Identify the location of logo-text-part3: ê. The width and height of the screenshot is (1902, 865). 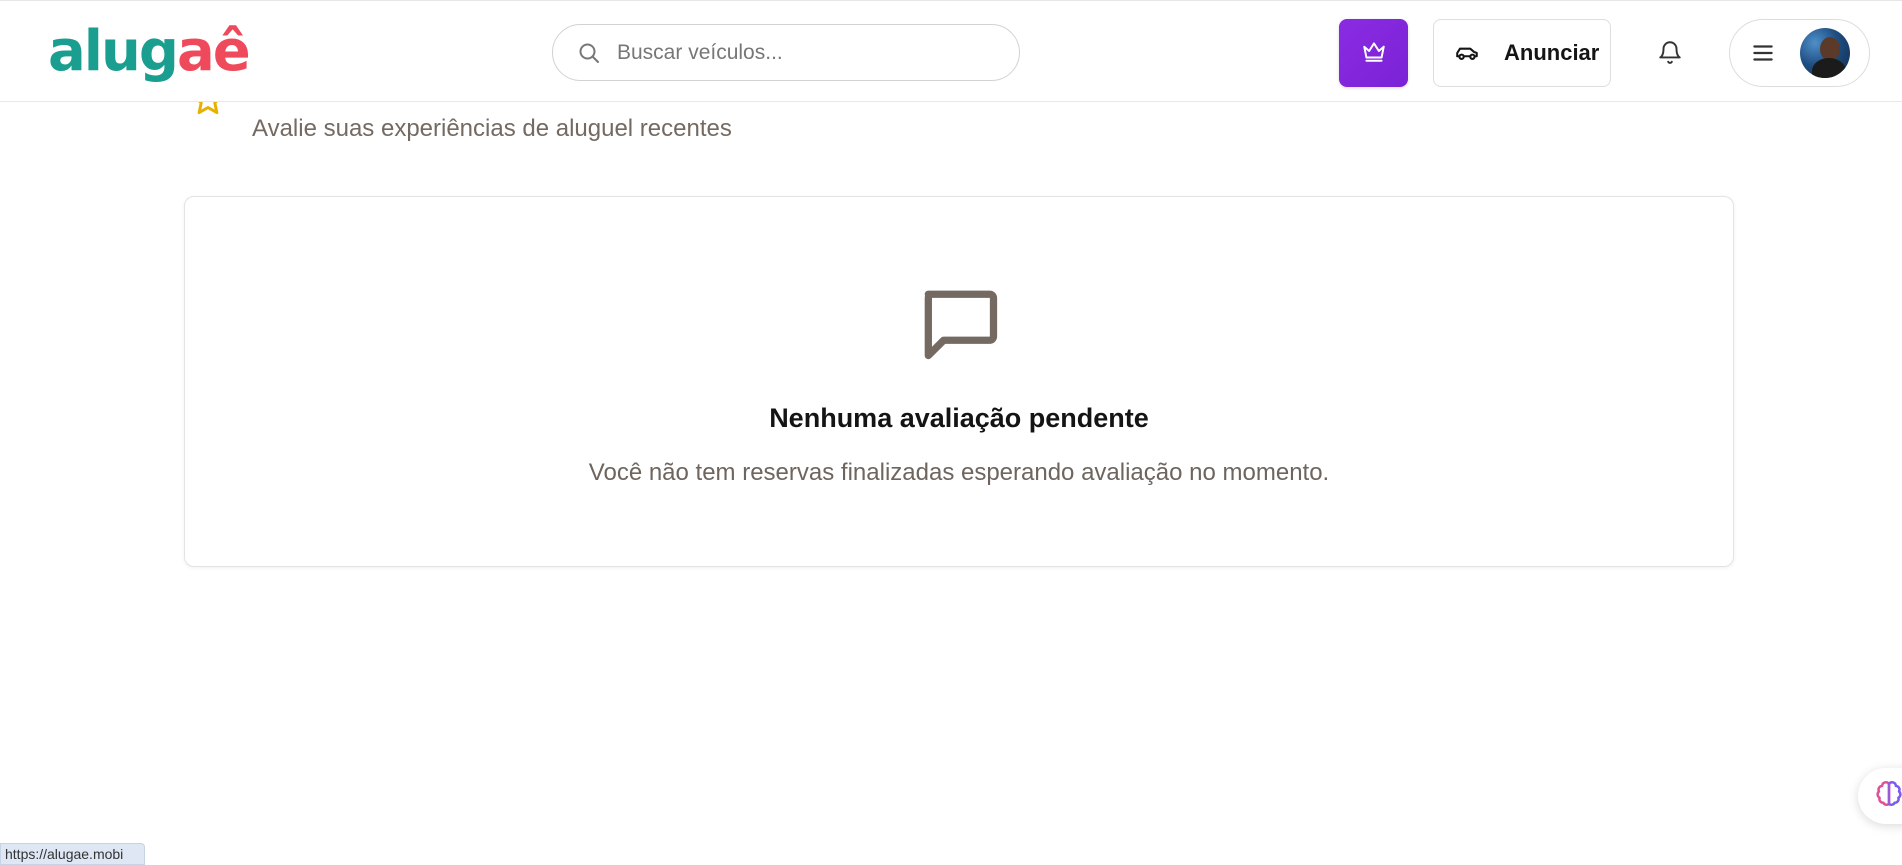
(231, 51).